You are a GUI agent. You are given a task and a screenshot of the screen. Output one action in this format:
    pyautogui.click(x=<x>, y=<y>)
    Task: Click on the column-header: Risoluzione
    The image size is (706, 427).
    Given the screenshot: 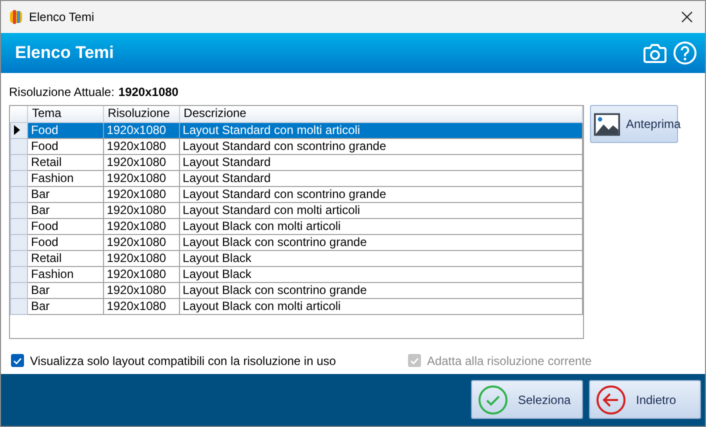 What is the action you would take?
    pyautogui.click(x=141, y=114)
    